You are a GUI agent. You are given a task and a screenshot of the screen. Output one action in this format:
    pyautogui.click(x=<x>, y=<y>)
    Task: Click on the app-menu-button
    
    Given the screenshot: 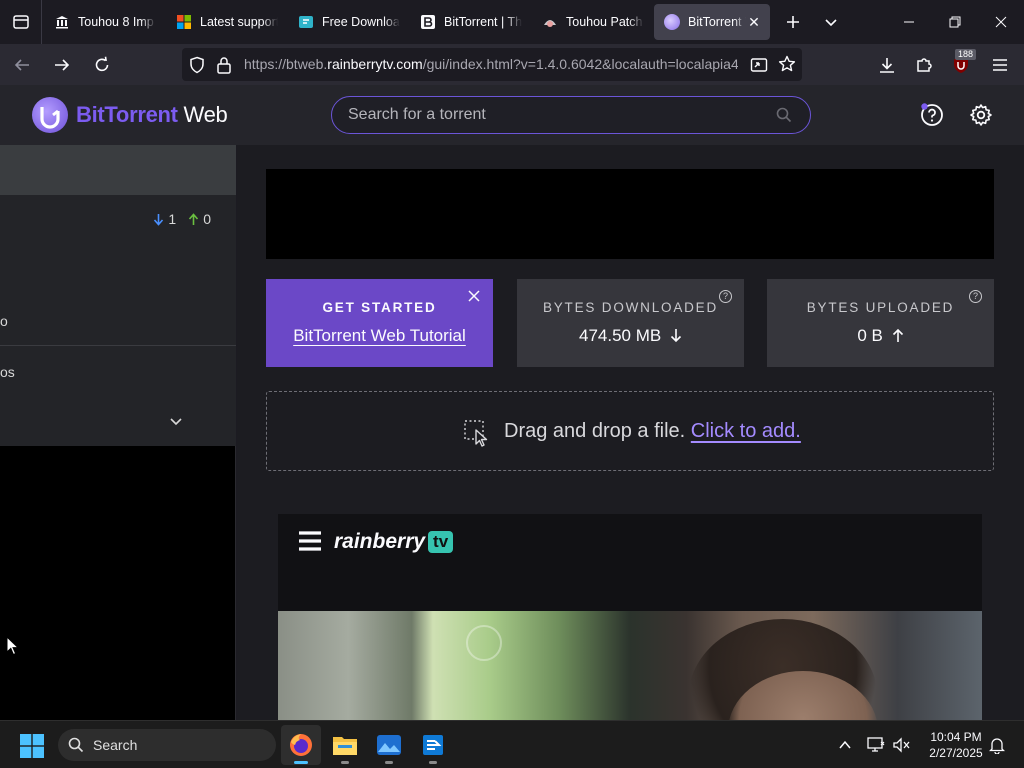 What is the action you would take?
    pyautogui.click(x=1000, y=64)
    